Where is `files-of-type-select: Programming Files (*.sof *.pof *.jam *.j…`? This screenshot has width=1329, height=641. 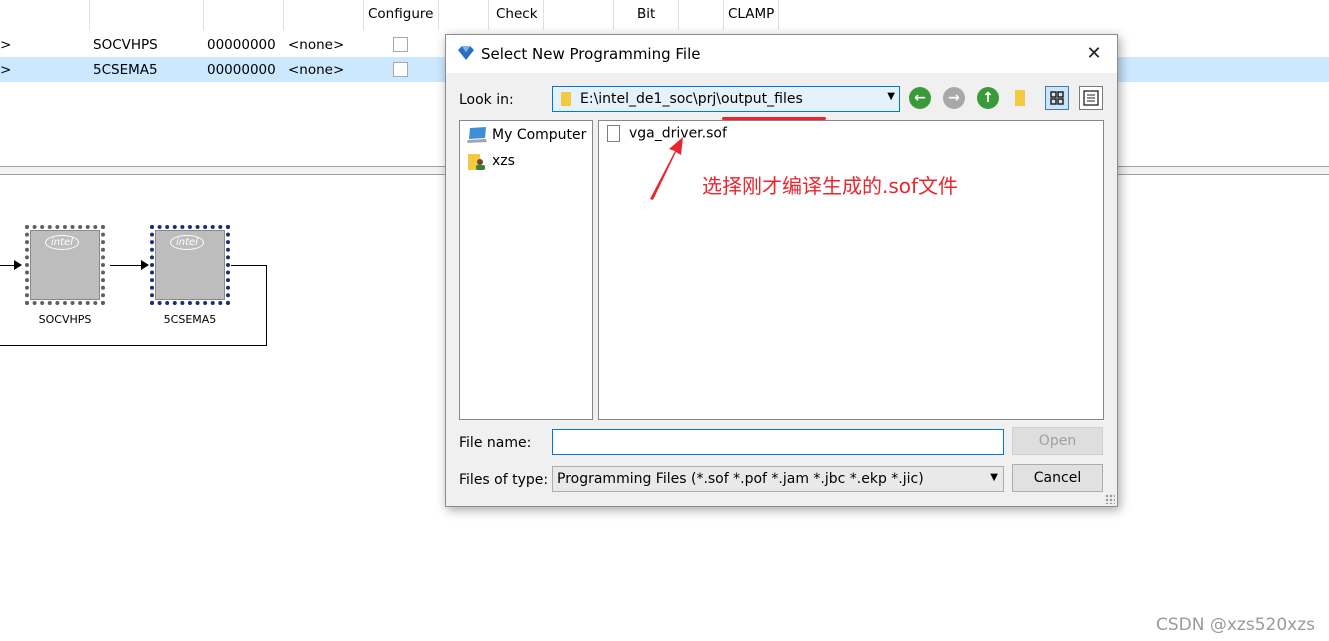 files-of-type-select: Programming Files (*.sof *.pof *.jam *.j… is located at coordinates (778, 479).